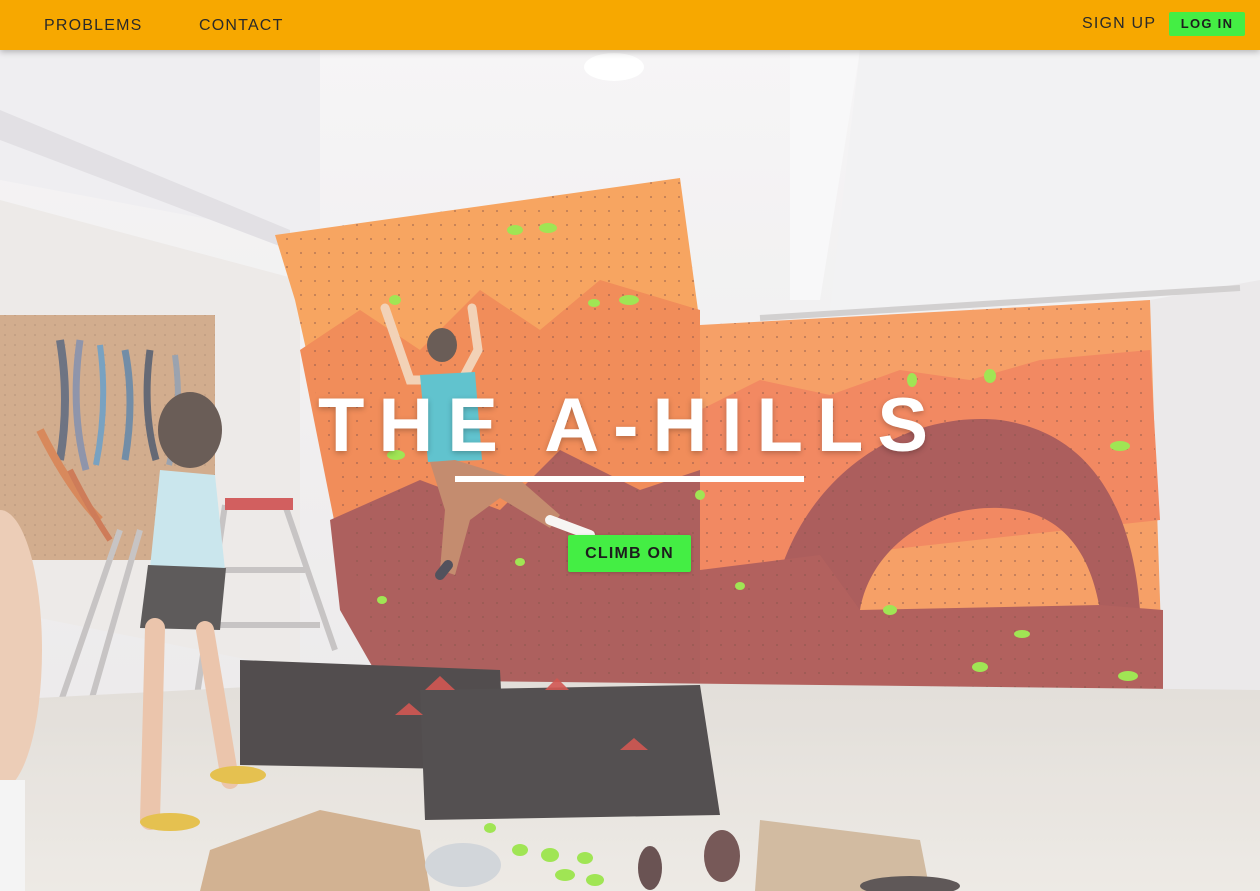  I want to click on nav-link-problems: PROBLEMS, so click(93, 26).